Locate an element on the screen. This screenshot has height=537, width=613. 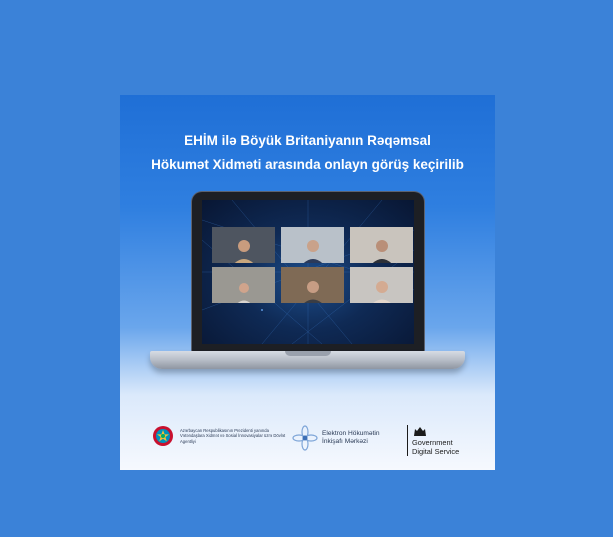
az-emblem-icon is located at coordinates (163, 436).